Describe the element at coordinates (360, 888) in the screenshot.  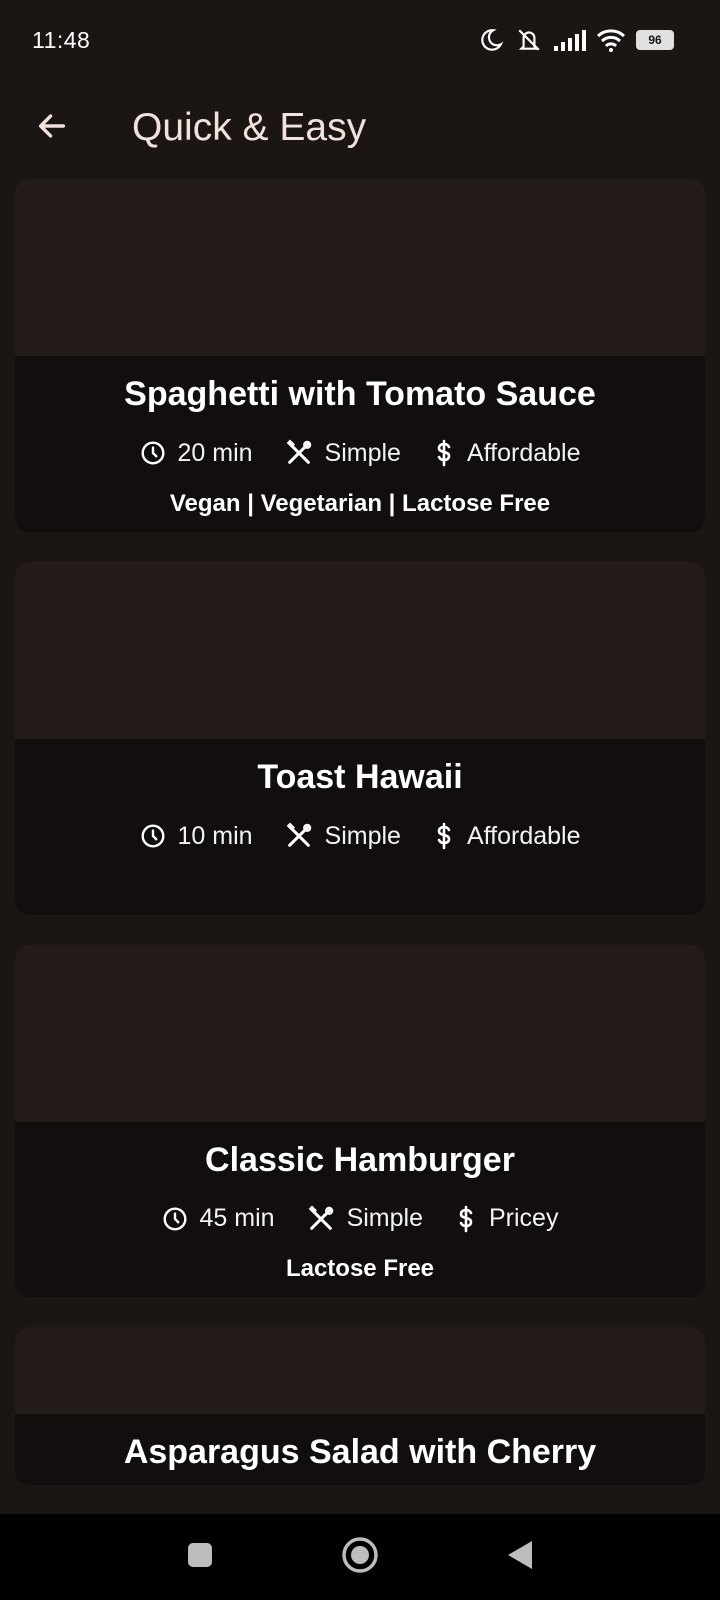
I see `meal-tags` at that location.